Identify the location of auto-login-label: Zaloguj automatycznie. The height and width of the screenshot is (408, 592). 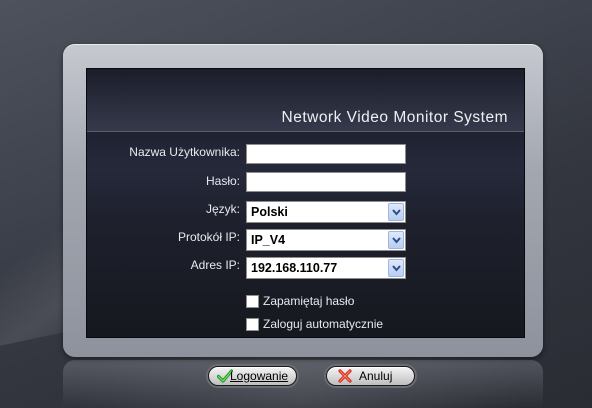
(323, 324).